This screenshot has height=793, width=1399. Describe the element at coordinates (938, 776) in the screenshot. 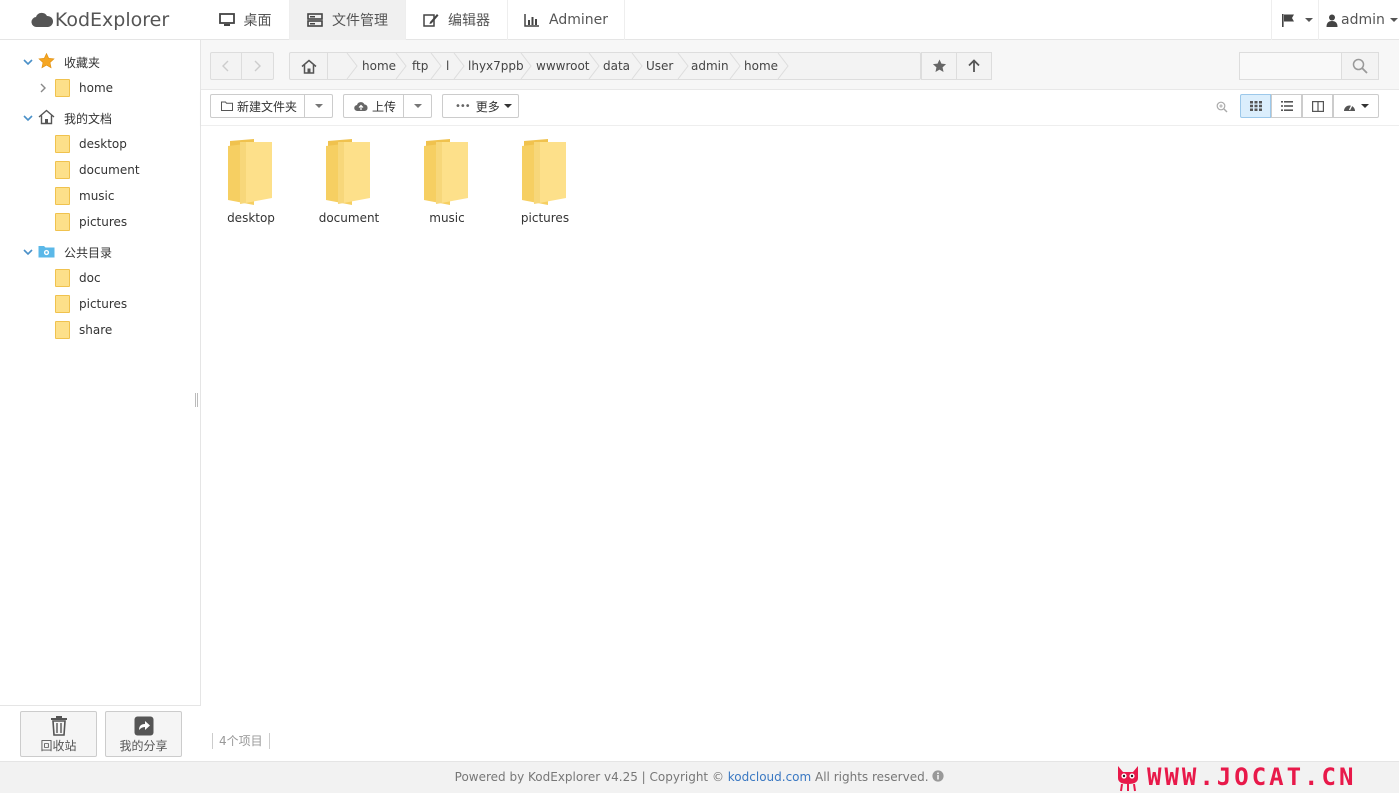

I see `info-icon` at that location.